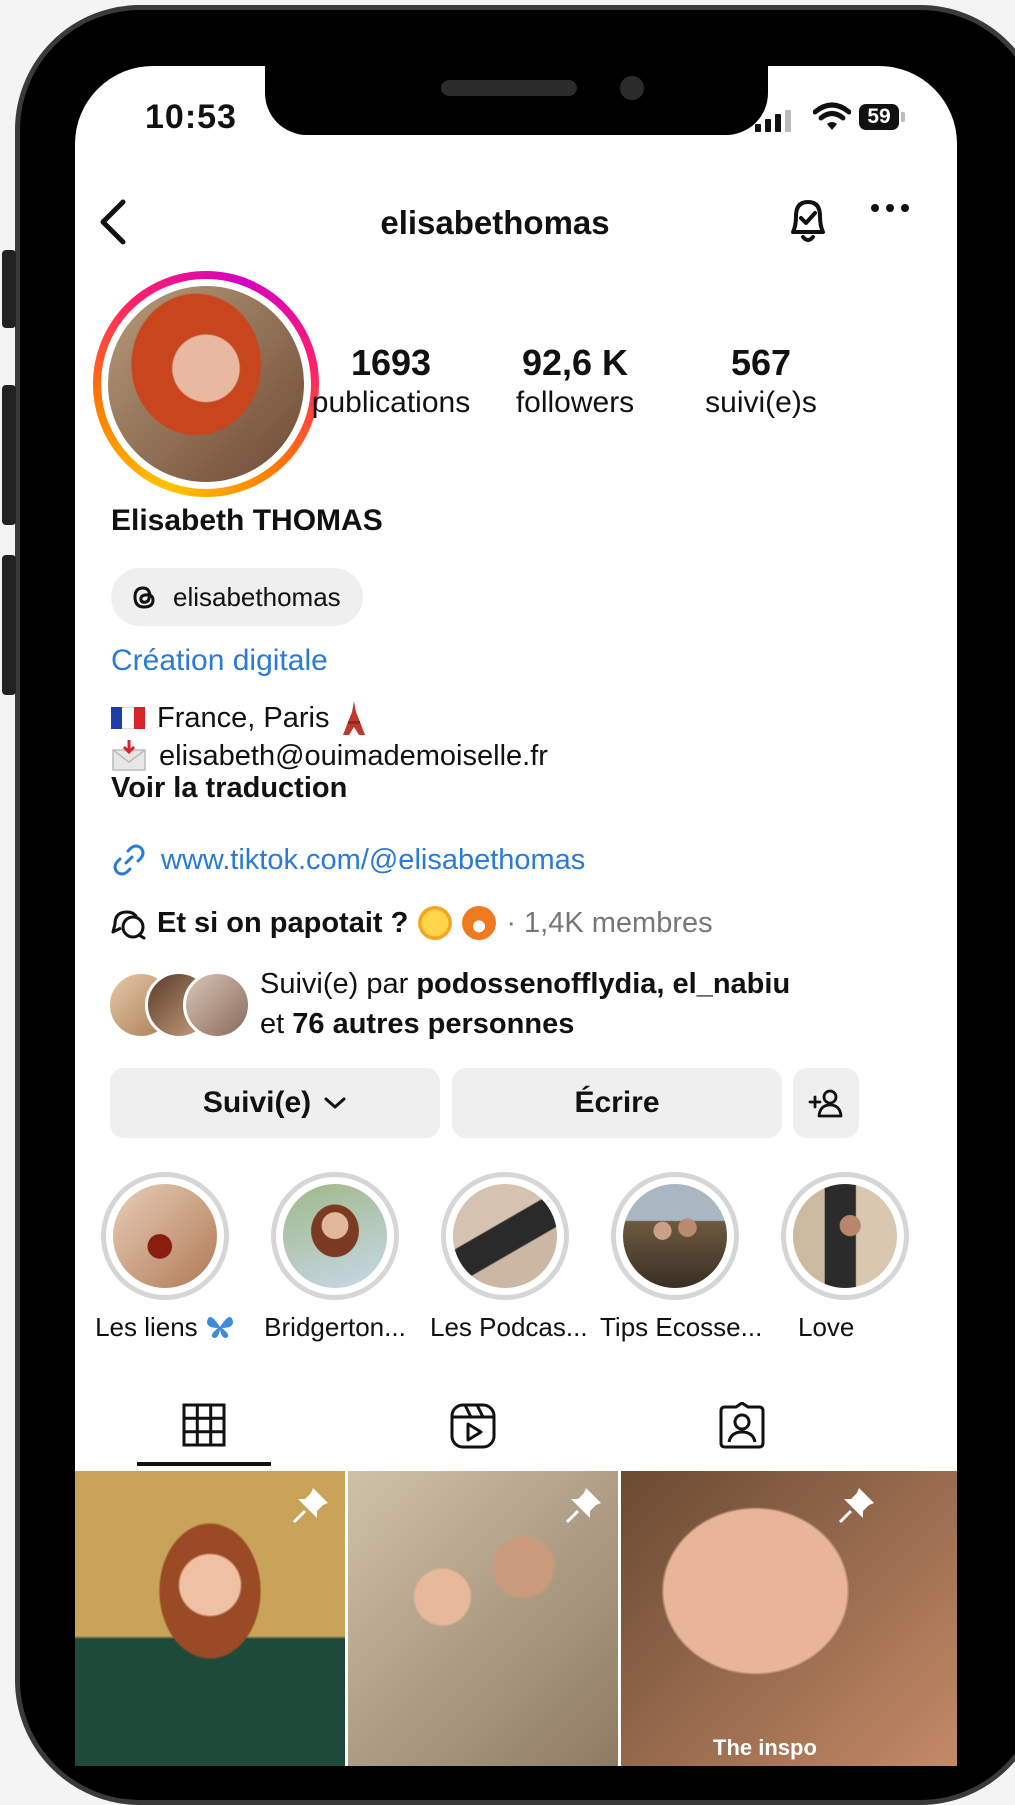 This screenshot has height=1805, width=1015. Describe the element at coordinates (575, 402) in the screenshot. I see `stat-label: followers` at that location.